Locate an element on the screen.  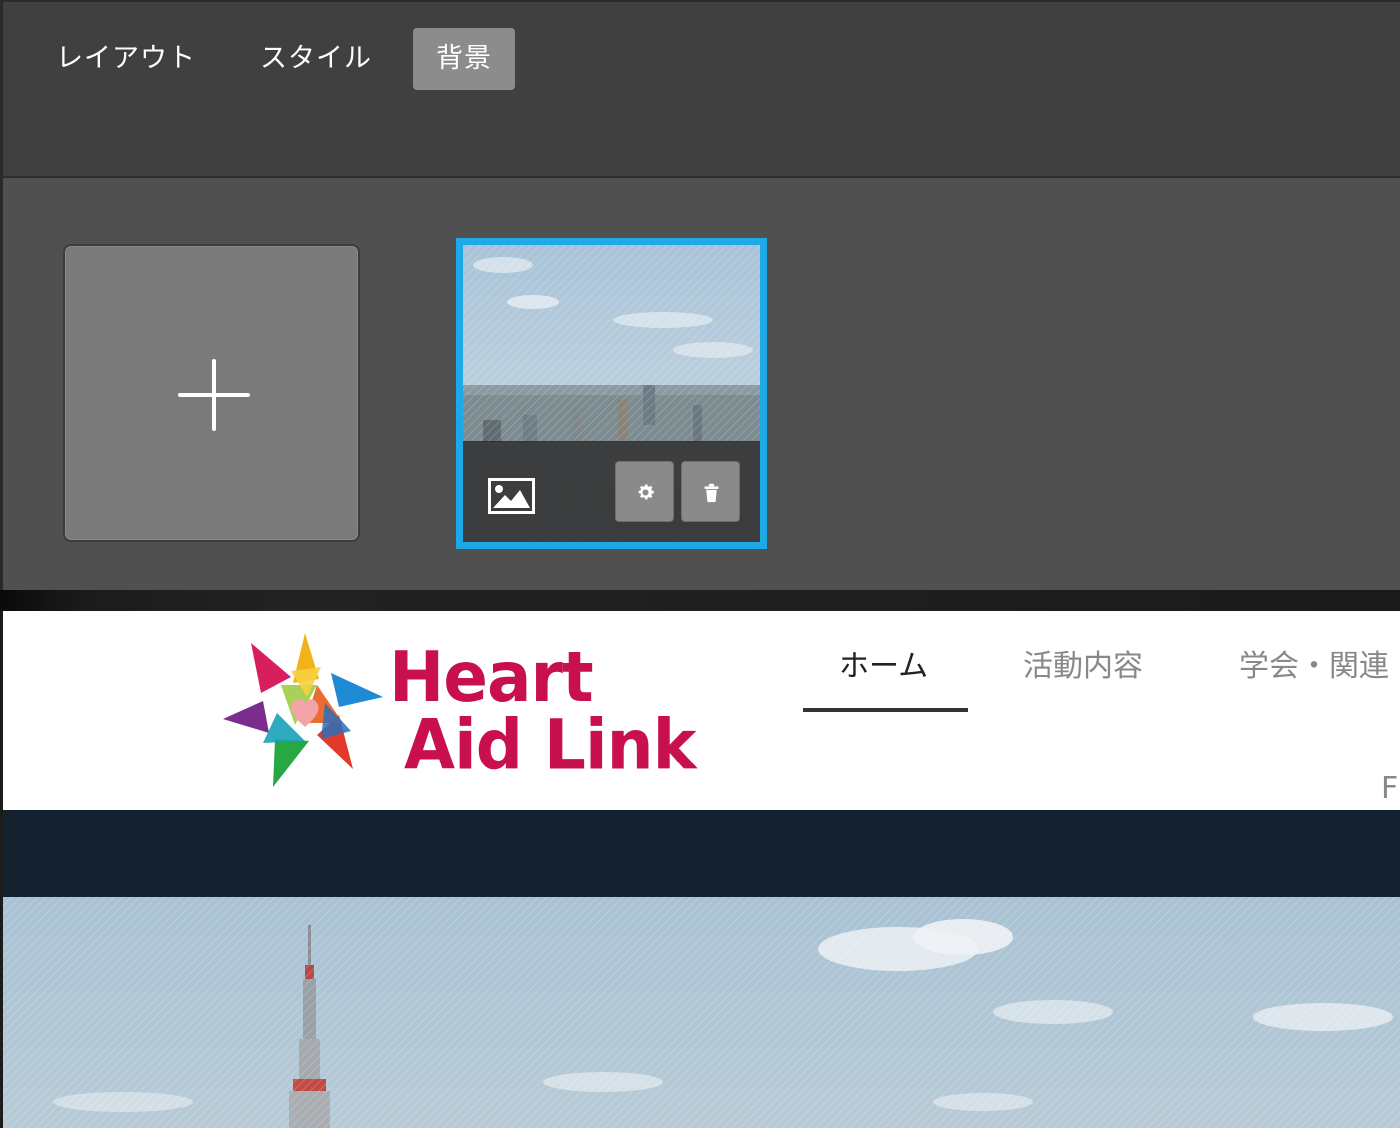
delete-background-button is located at coordinates (710, 491).